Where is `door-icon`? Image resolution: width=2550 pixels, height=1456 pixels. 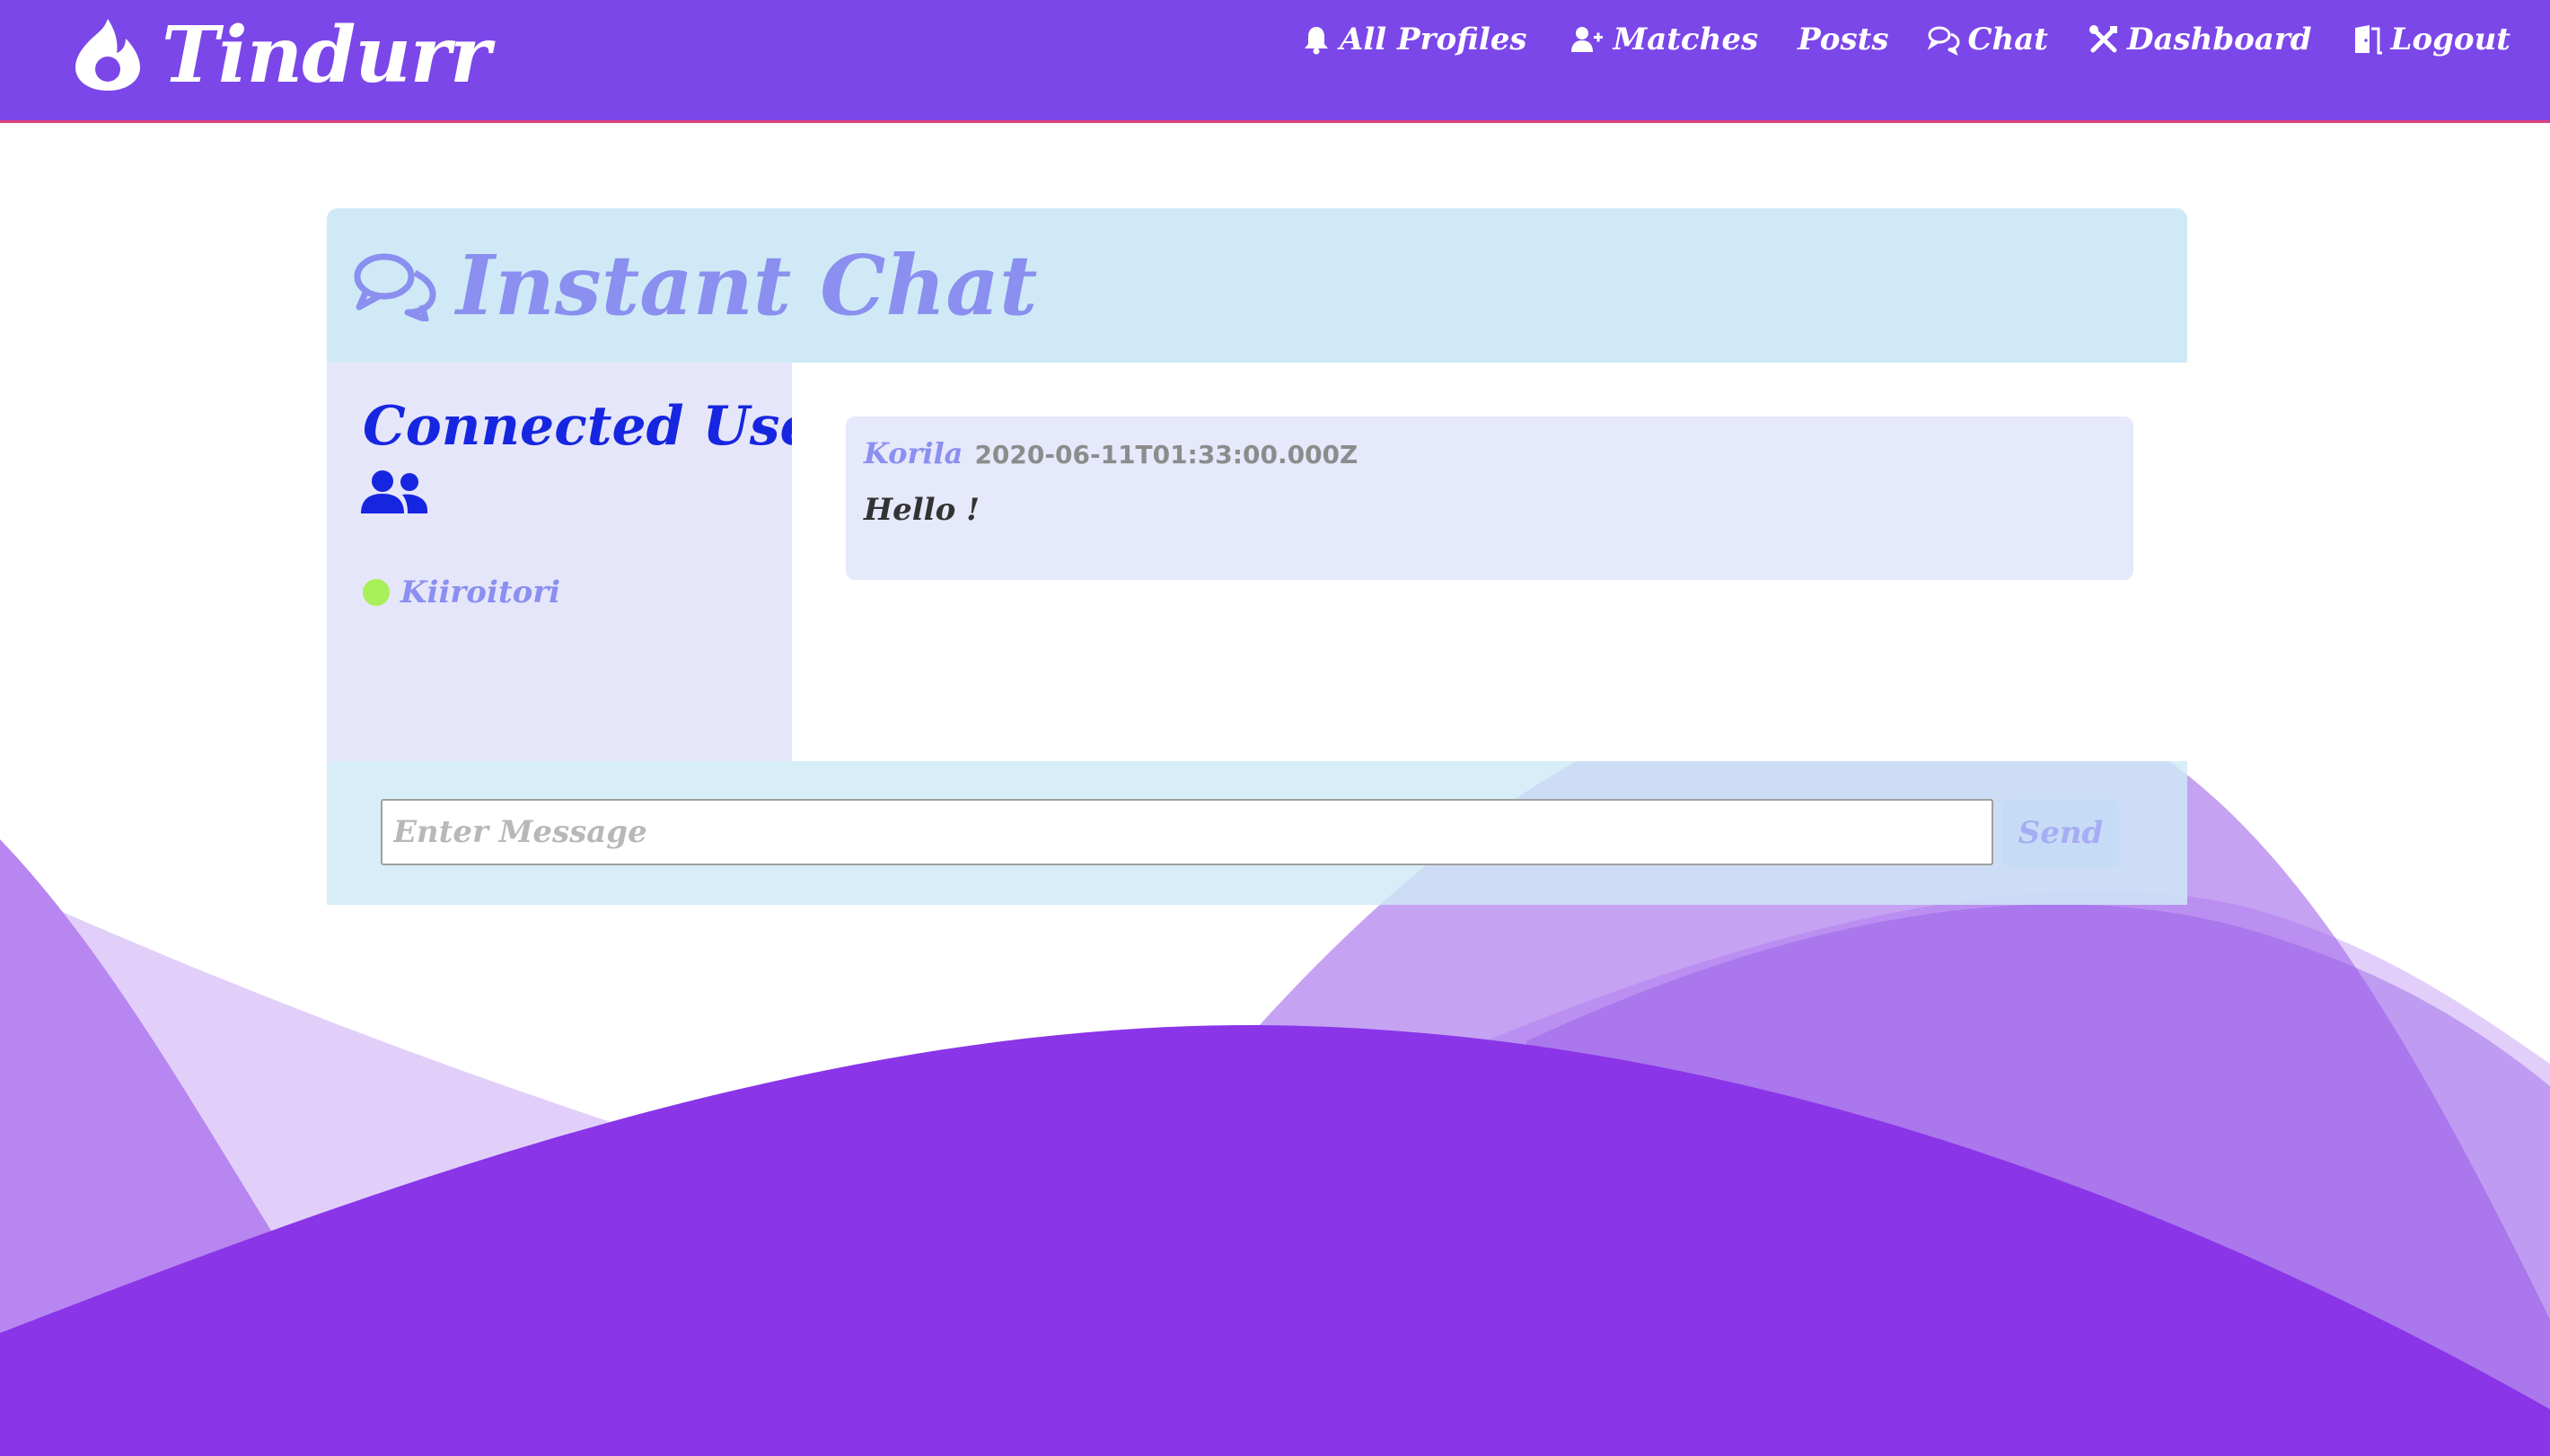 door-icon is located at coordinates (2368, 40).